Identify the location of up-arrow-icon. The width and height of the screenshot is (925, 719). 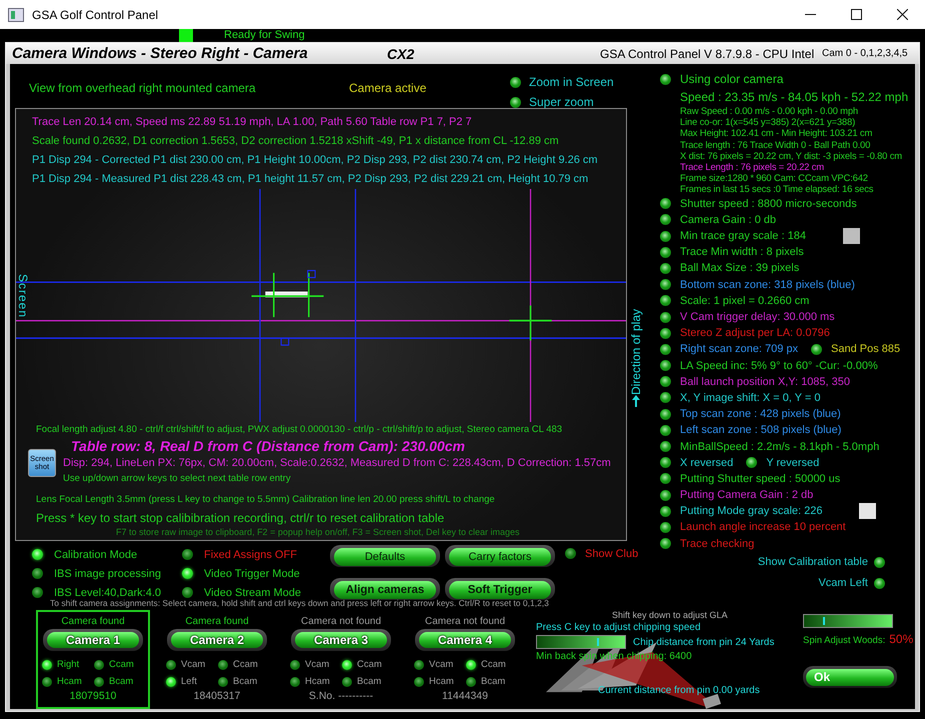
(636, 401).